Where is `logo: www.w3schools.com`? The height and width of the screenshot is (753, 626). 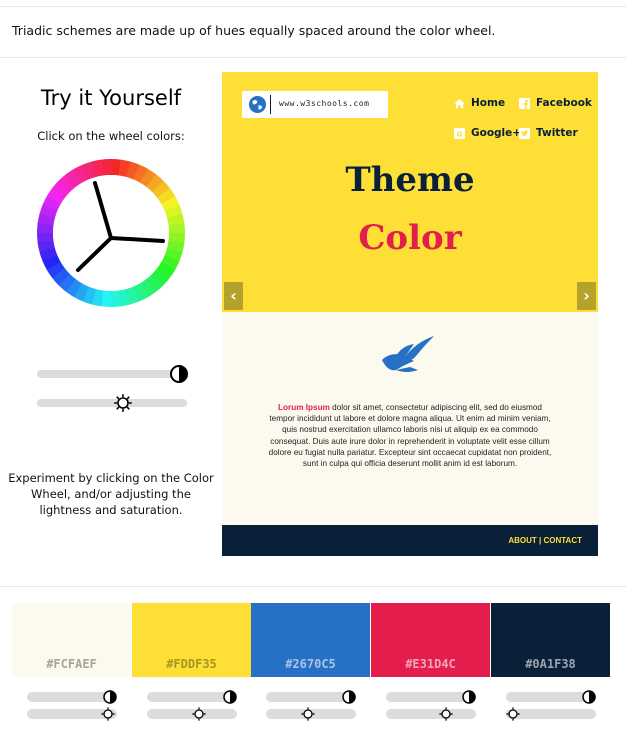 logo: www.w3schools.com is located at coordinates (315, 104).